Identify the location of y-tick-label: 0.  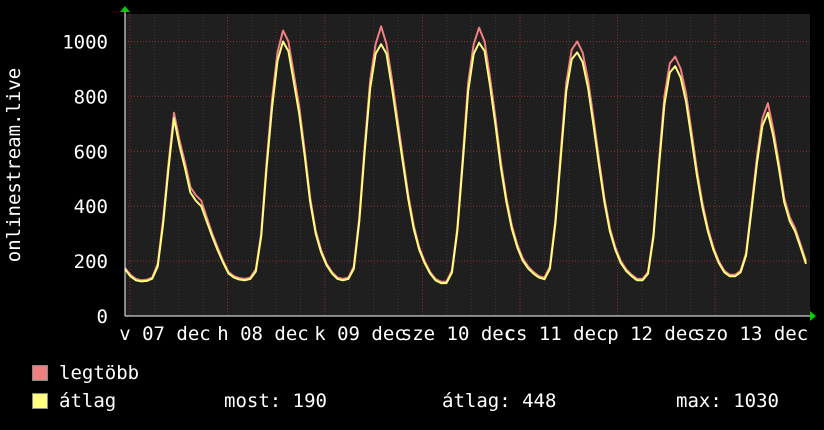
(102, 317).